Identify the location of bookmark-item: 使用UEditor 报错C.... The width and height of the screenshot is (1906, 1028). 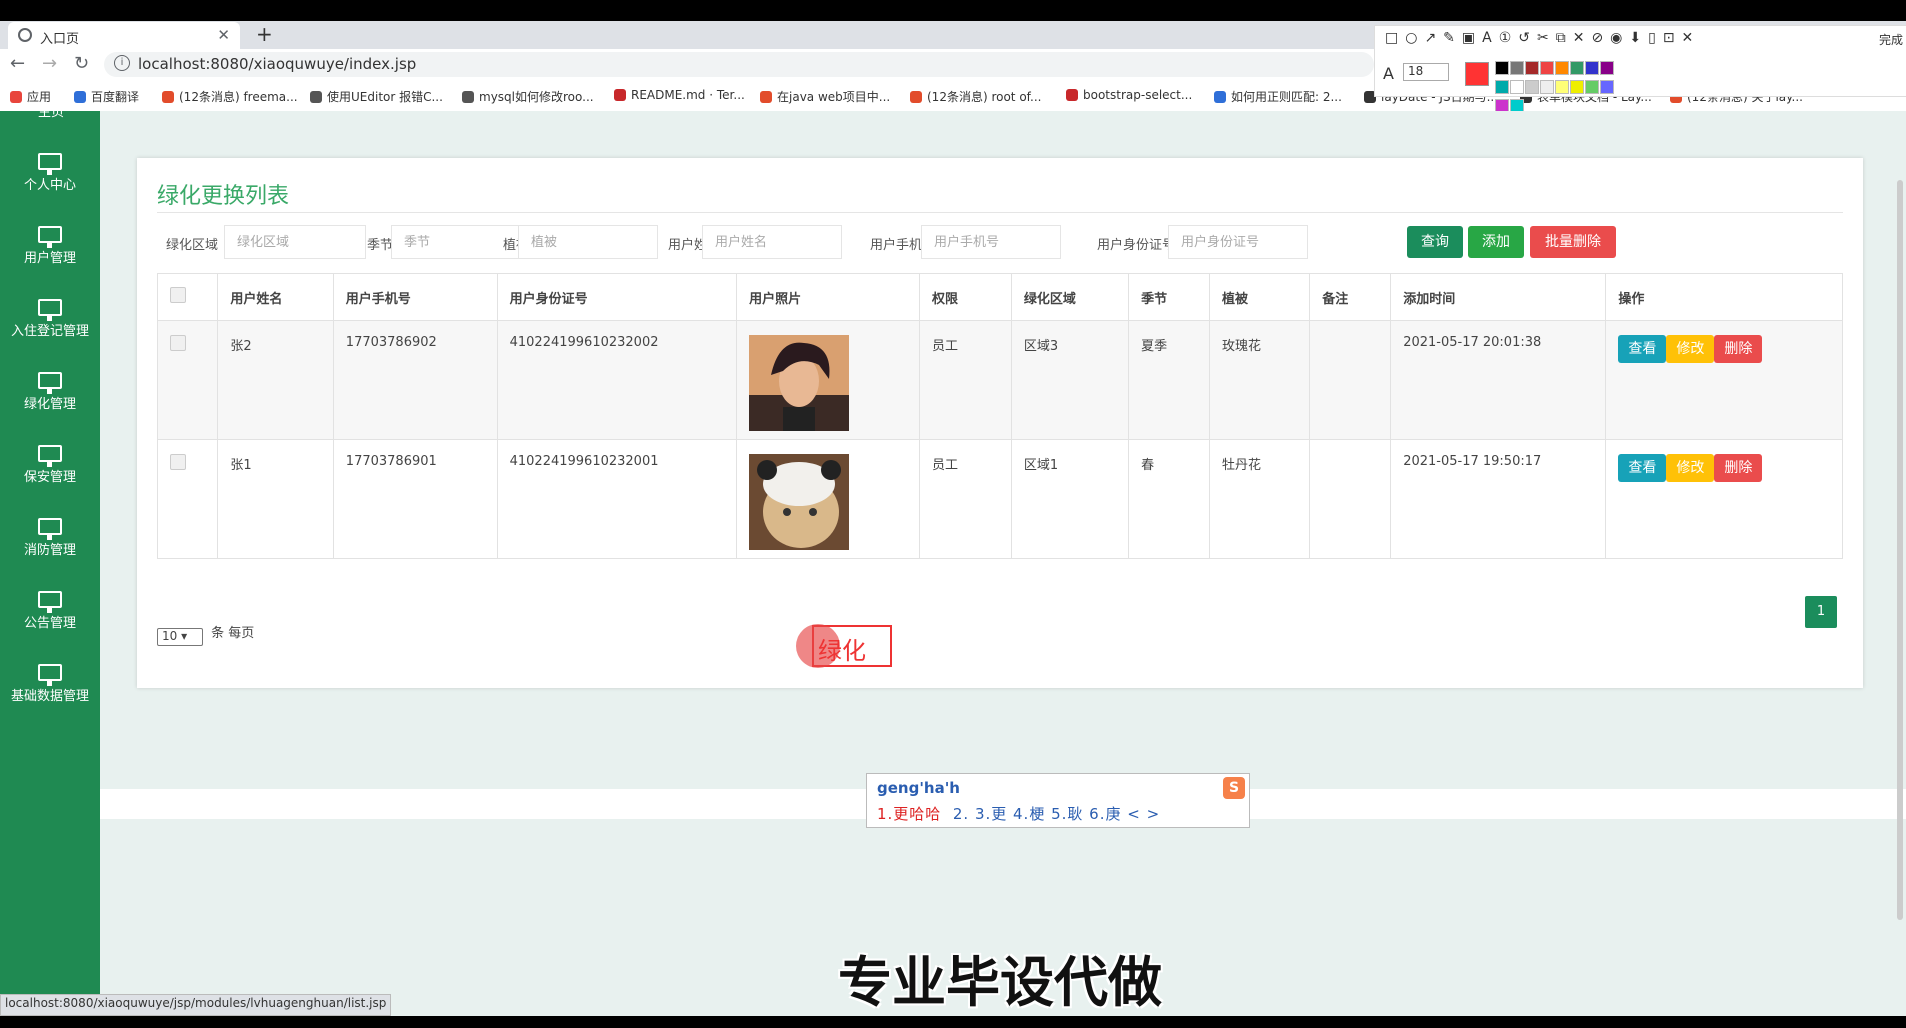
(376, 96).